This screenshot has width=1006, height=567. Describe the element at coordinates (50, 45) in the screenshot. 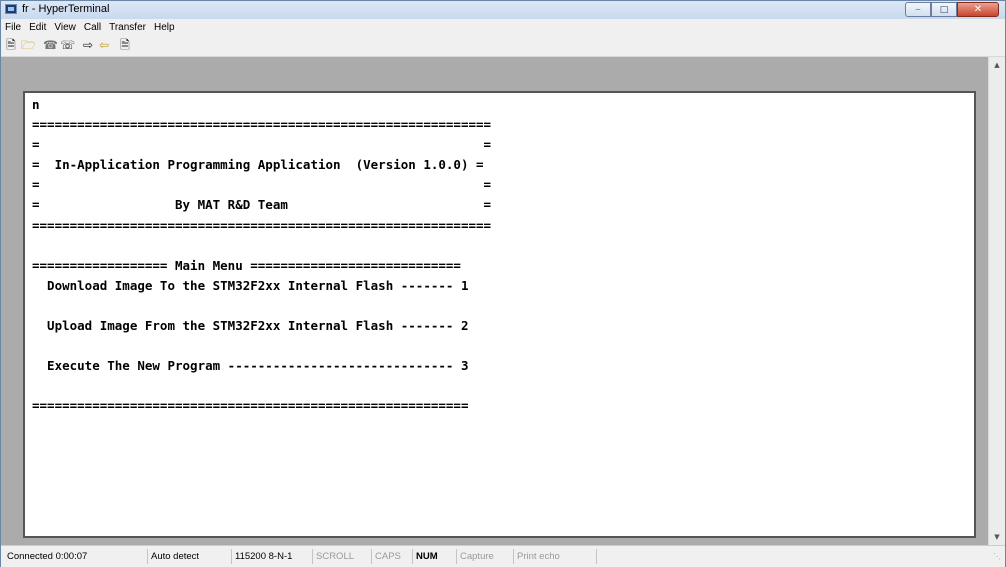

I see `phone-icon: ☎` at that location.